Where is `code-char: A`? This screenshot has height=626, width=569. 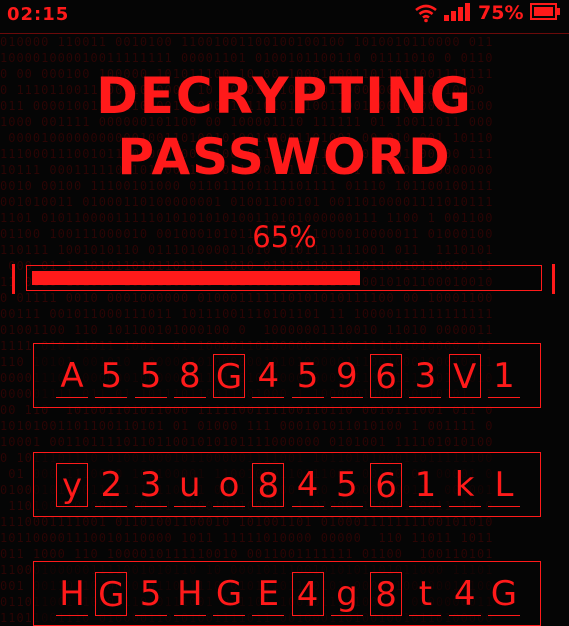 code-char: A is located at coordinates (72, 376).